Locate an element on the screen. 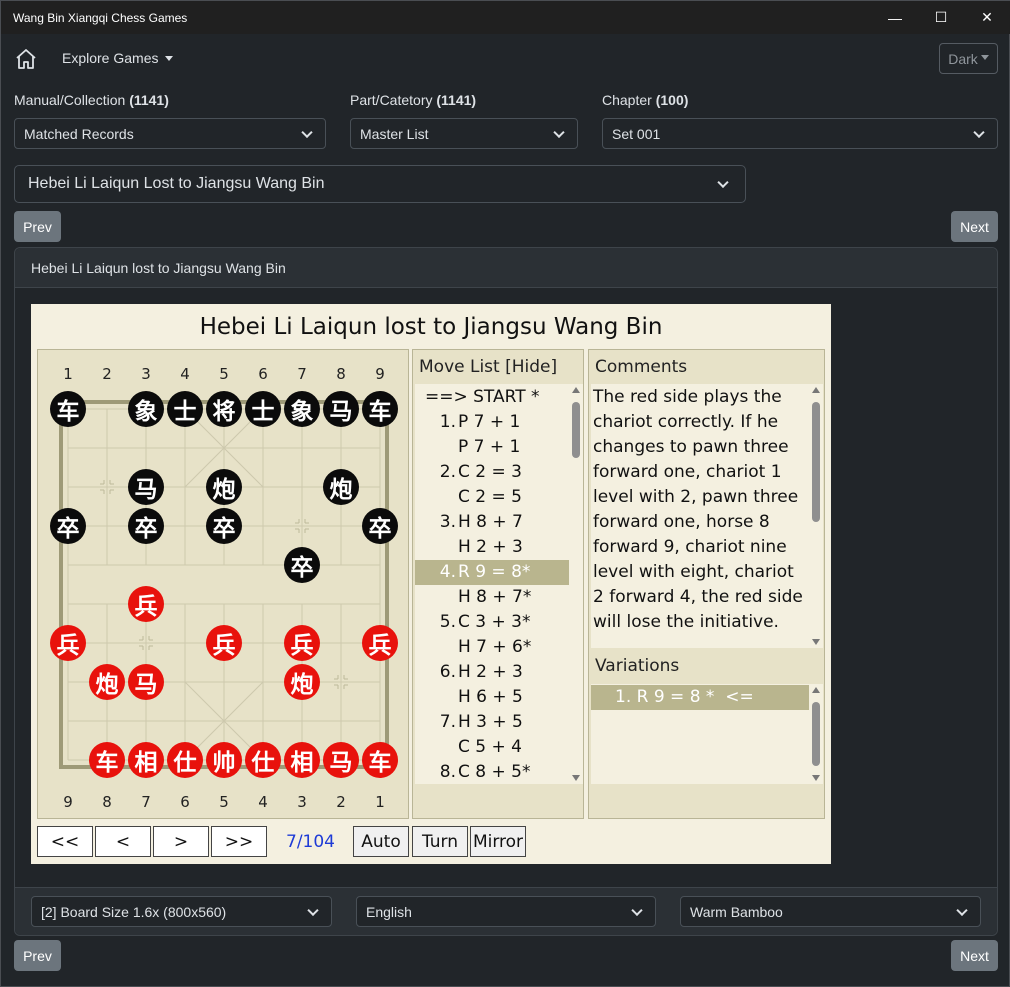 This screenshot has height=987, width=1010. file-label-top: 1 is located at coordinates (68, 374).